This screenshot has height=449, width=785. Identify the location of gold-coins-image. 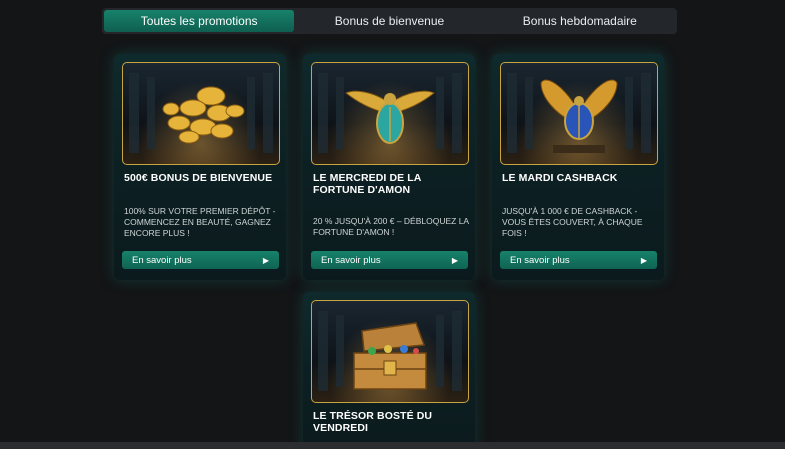
(201, 113).